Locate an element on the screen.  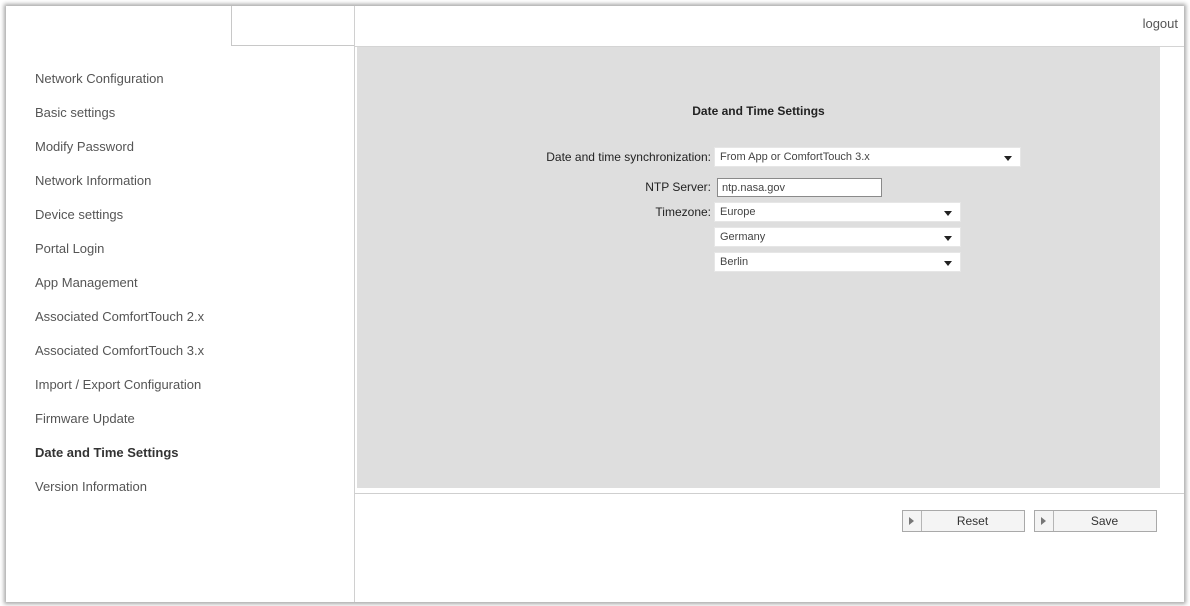
sidebar-item-device-settings: Device settings is located at coordinates (119, 215).